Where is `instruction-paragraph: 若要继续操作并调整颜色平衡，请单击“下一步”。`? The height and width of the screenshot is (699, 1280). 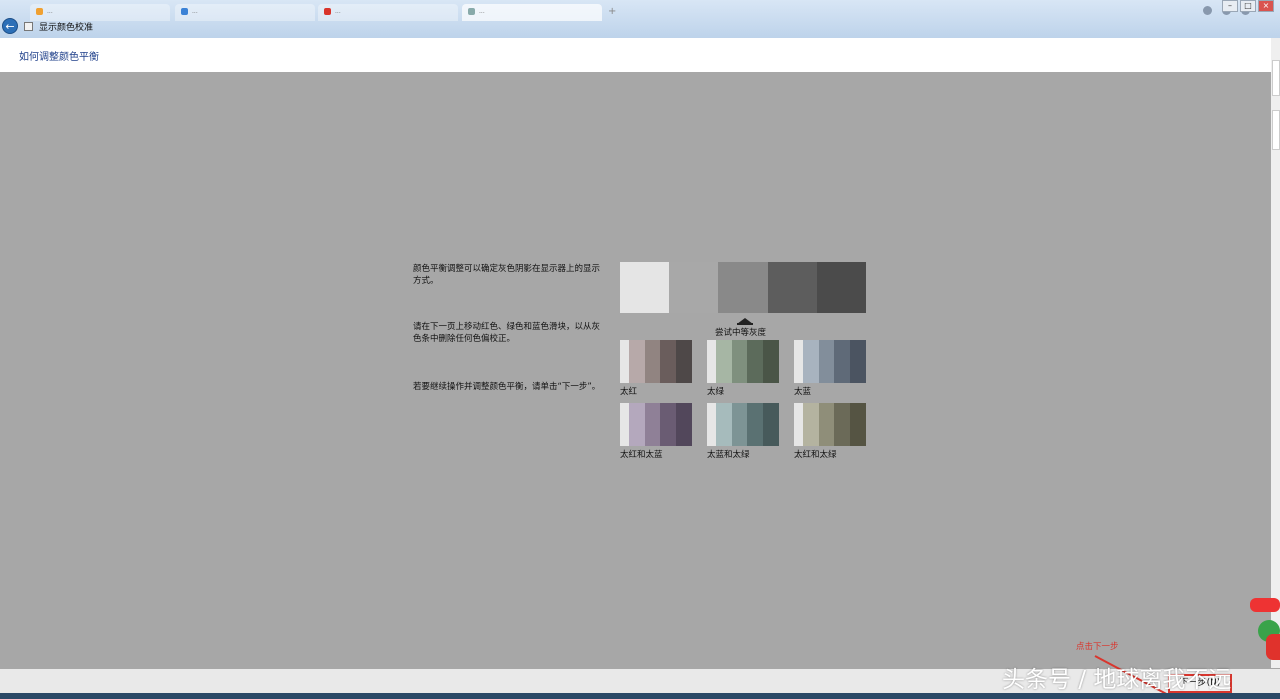
instruction-paragraph: 若要继续操作并调整颜色平衡，请单击“下一步”。 is located at coordinates (507, 387).